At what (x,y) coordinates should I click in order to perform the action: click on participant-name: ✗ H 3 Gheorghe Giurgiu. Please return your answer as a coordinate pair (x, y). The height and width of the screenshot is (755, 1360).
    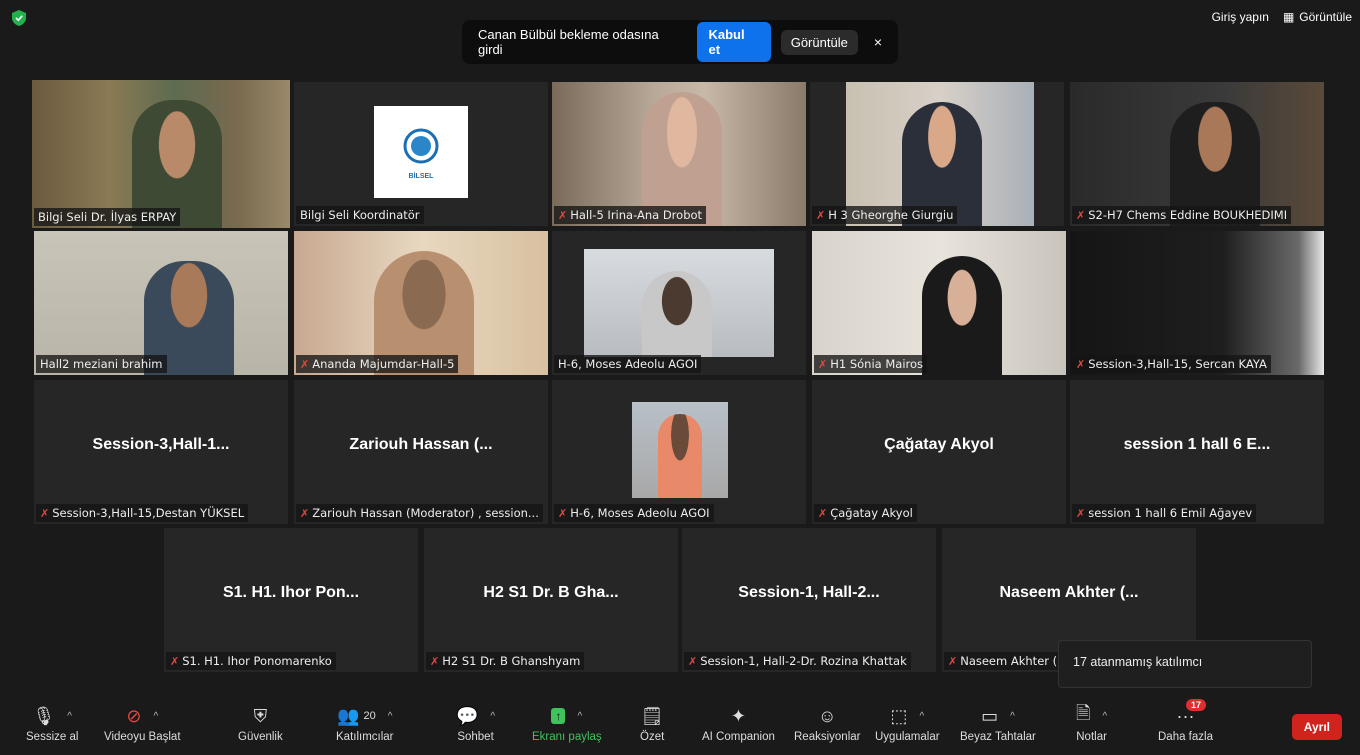
    Looking at the image, I should click on (885, 215).